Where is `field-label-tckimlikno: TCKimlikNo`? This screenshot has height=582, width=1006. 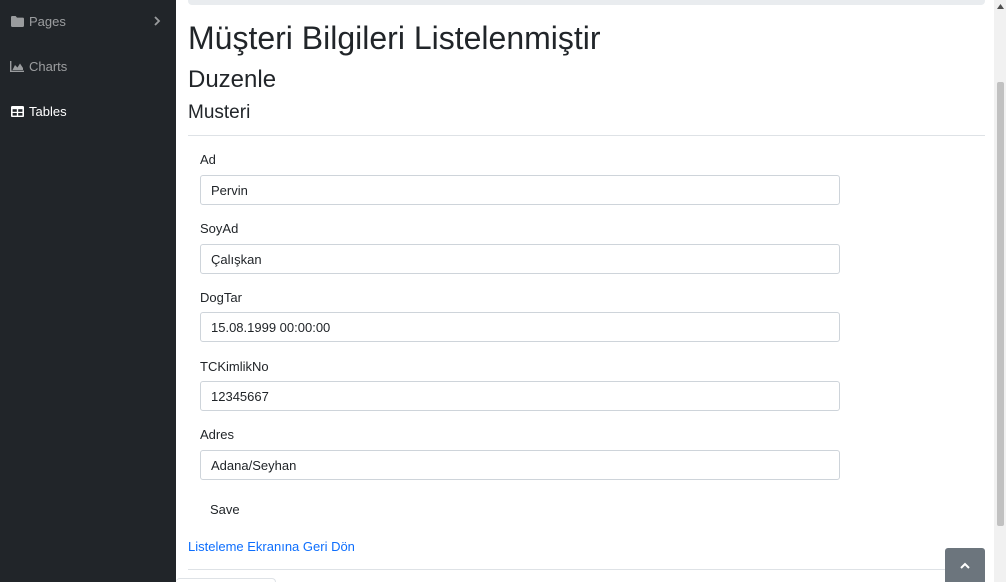
field-label-tckimlikno: TCKimlikNo is located at coordinates (234, 366).